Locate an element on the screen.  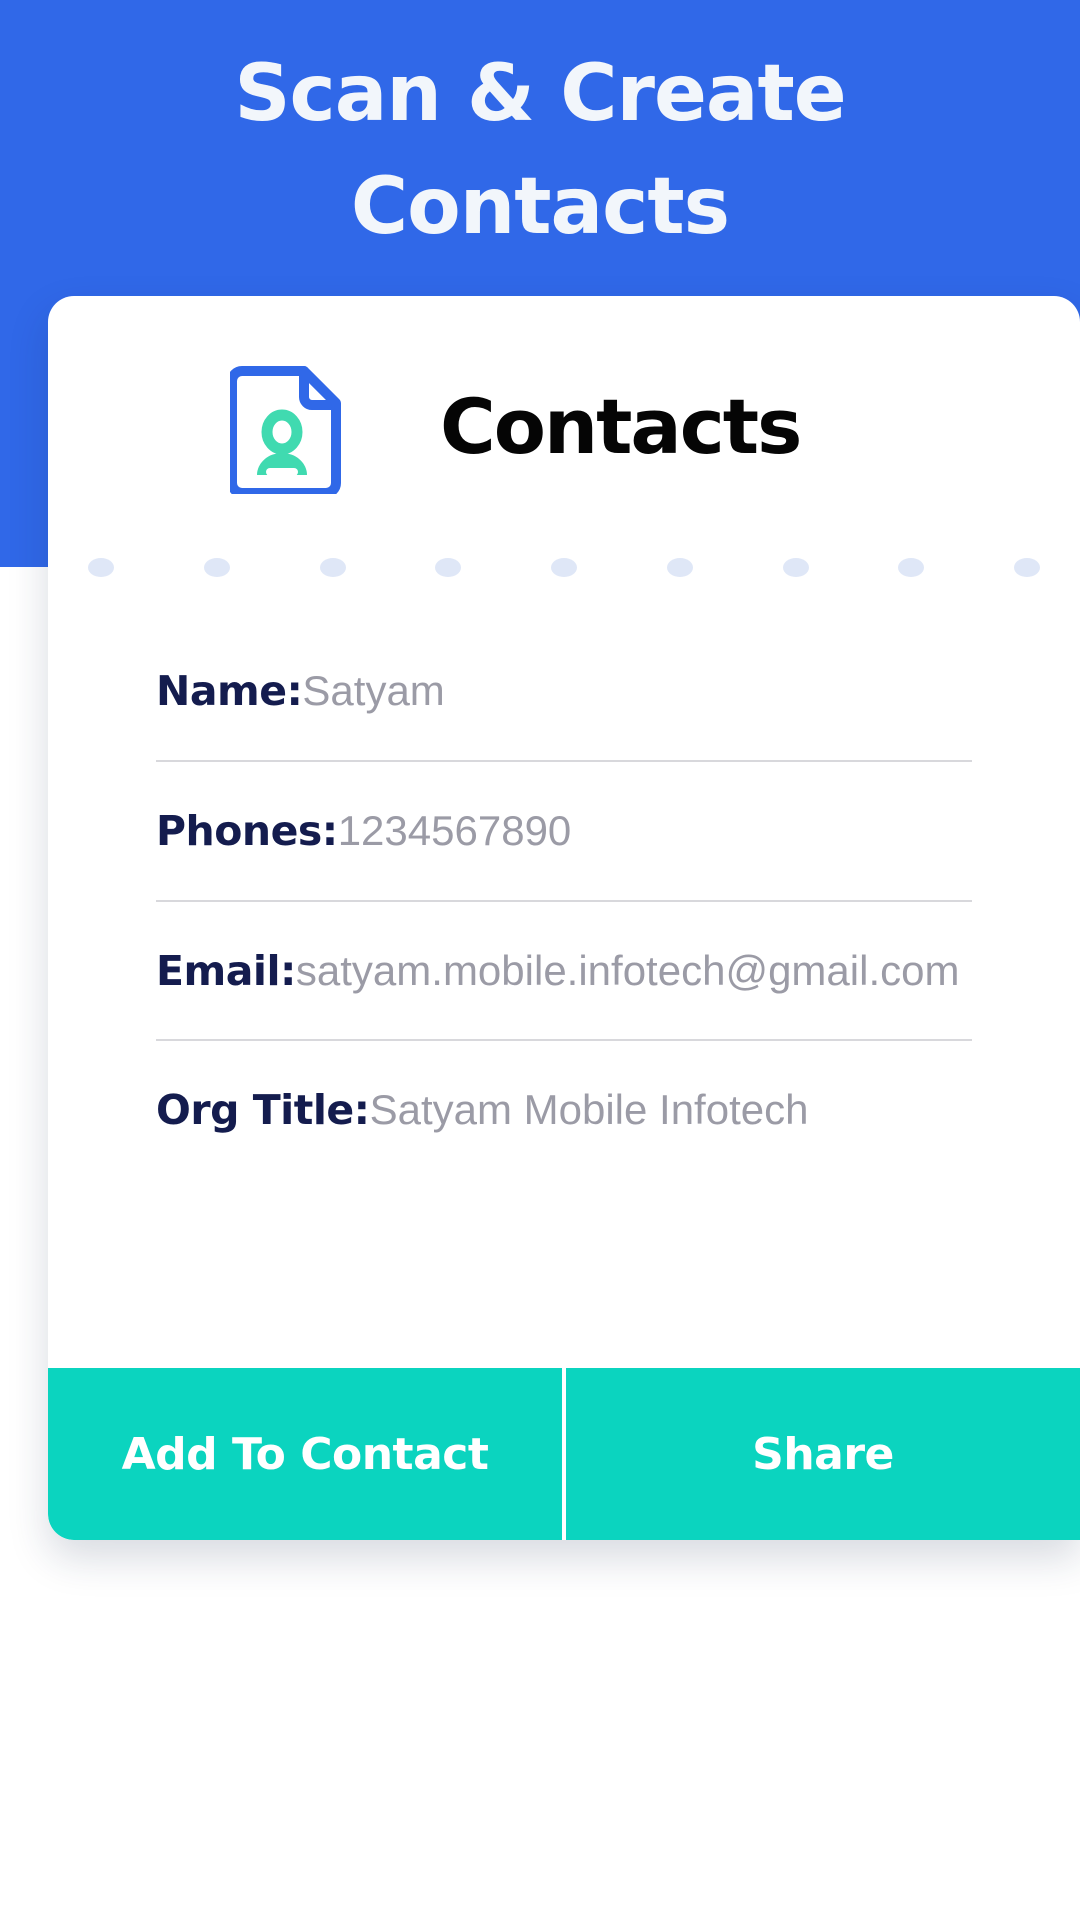
perforation-divider is located at coordinates (564, 567).